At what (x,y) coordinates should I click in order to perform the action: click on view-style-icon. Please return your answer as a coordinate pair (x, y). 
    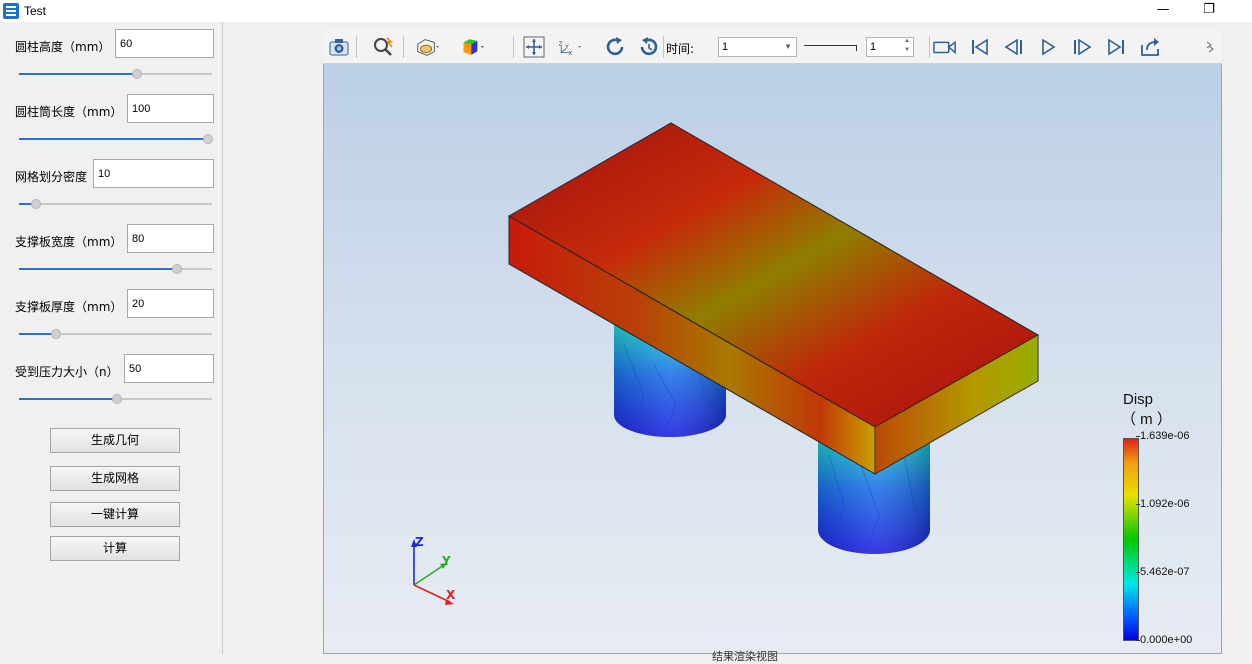
    Looking at the image, I should click on (427, 47).